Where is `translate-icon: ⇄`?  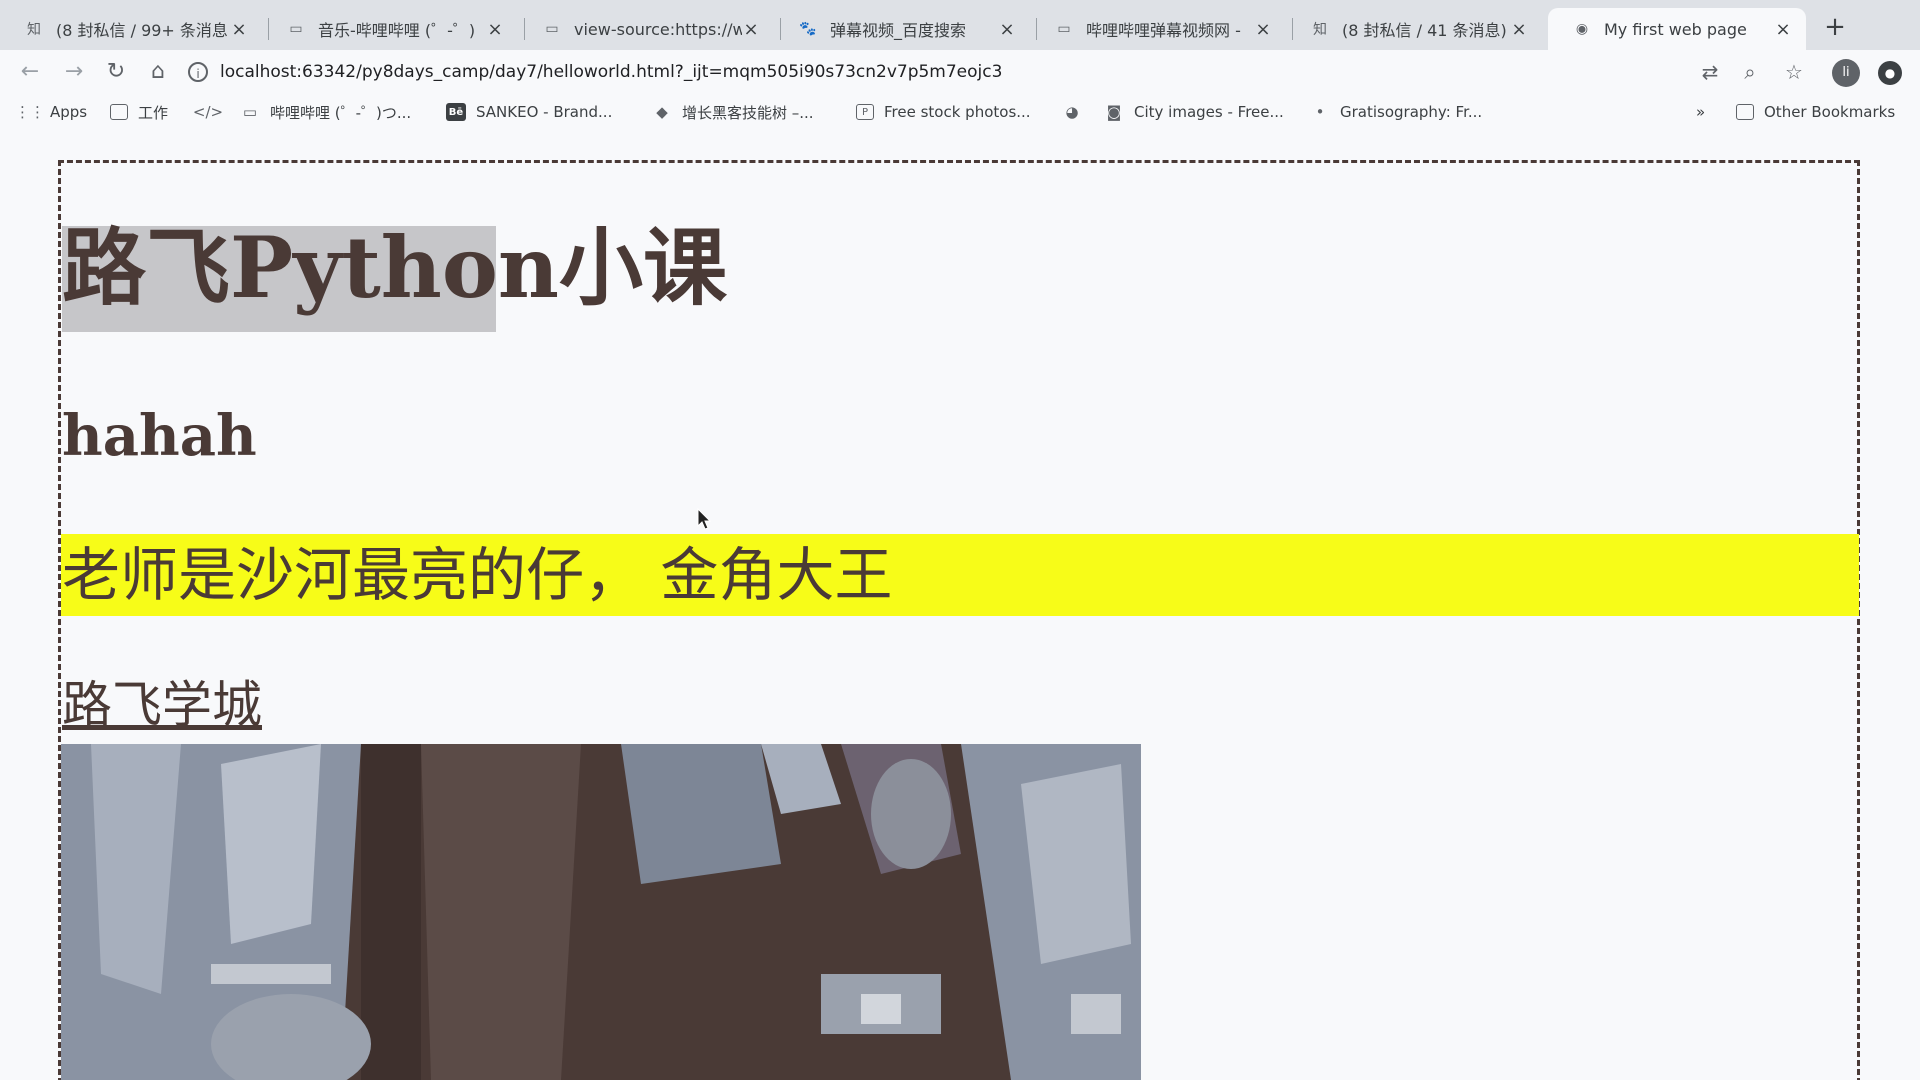
translate-icon: ⇄ is located at coordinates (1710, 72).